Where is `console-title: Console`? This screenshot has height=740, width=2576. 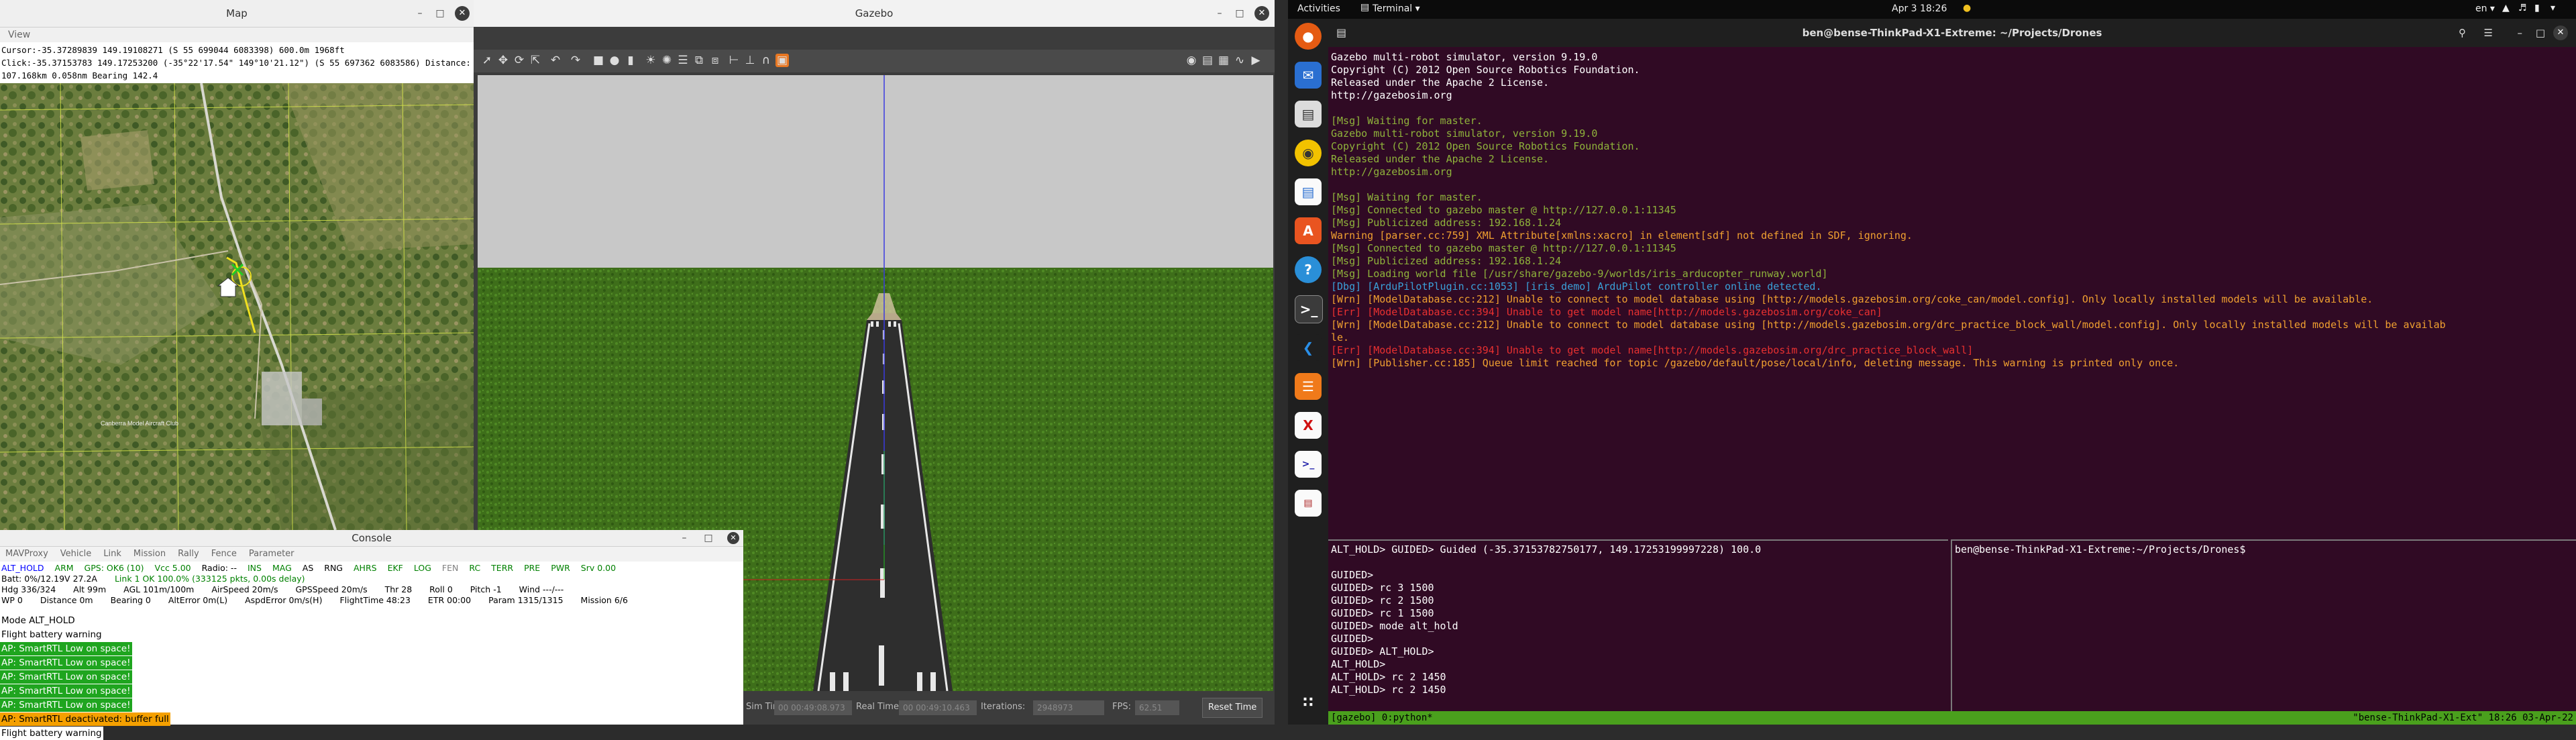 console-title: Console is located at coordinates (372, 538).